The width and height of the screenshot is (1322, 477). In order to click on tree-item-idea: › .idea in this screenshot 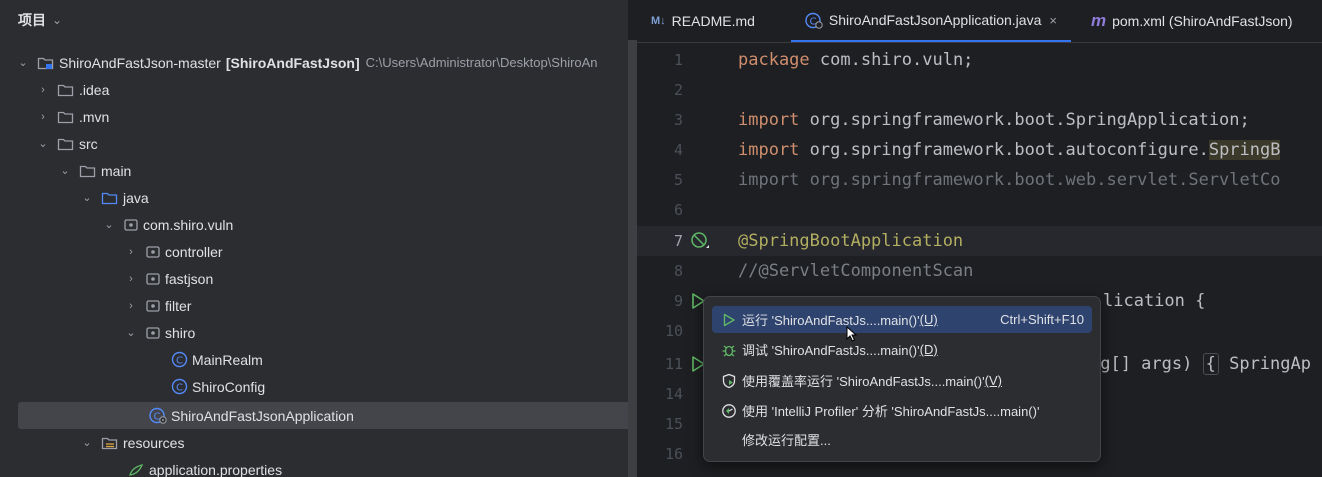, I will do `click(314, 89)`.